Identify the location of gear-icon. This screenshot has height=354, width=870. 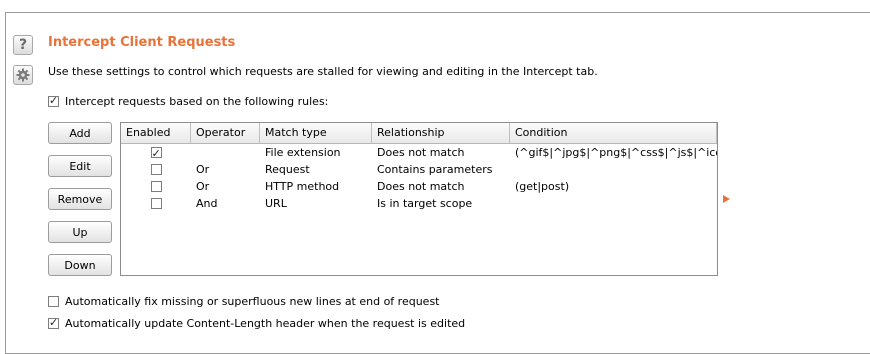
(23, 75).